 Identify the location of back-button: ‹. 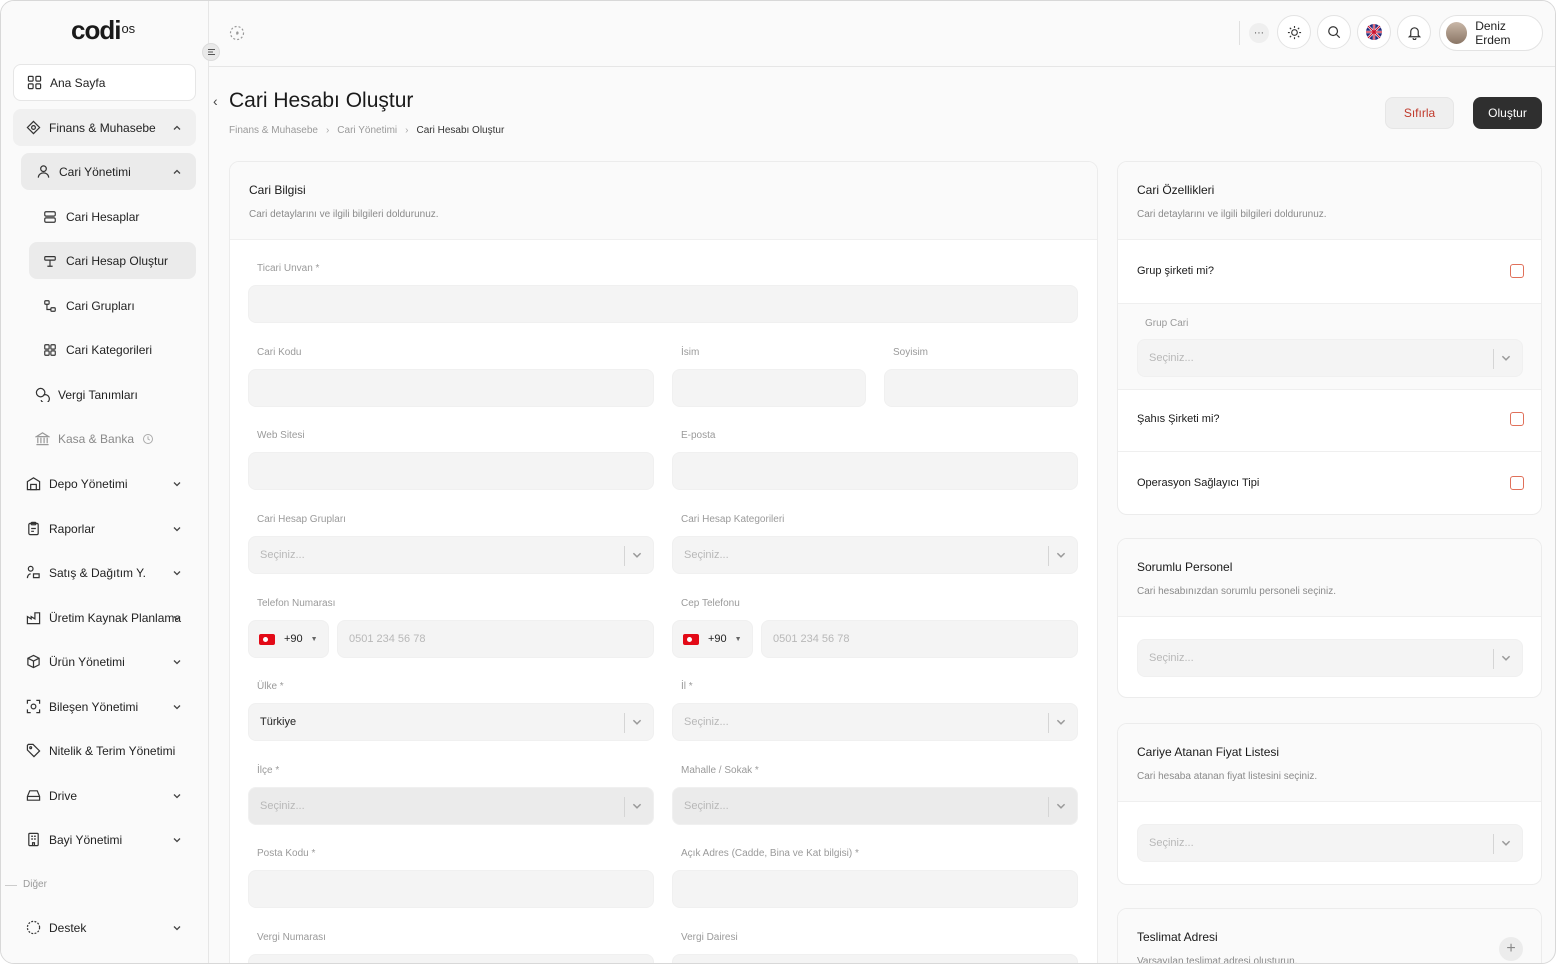
(215, 101).